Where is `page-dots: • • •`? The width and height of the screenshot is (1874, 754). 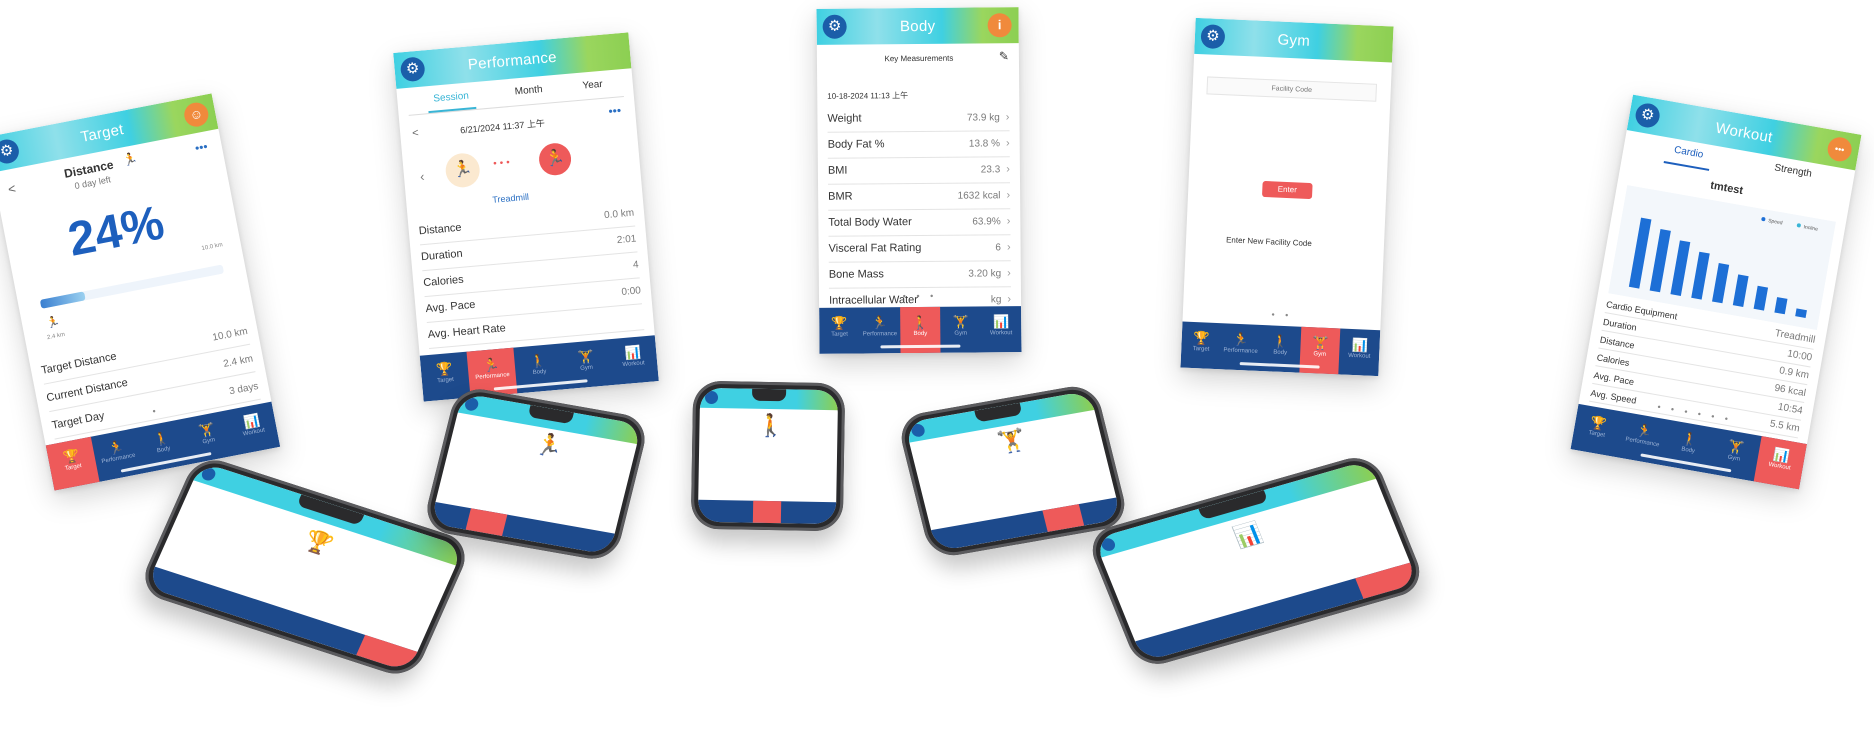
page-dots: • • • is located at coordinates (920, 296).